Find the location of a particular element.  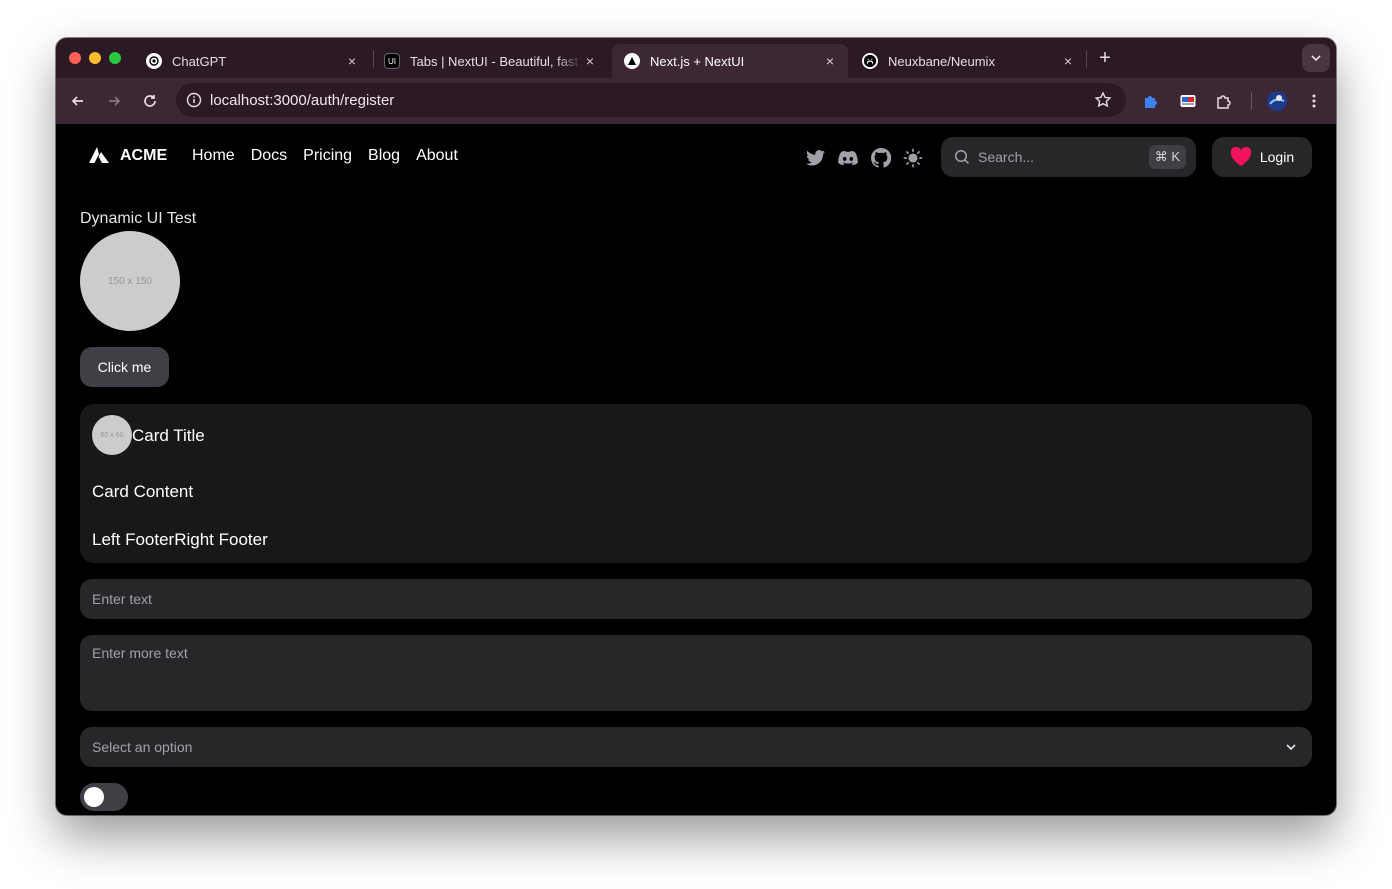

profile-avatar-icon is located at coordinates (1277, 101).